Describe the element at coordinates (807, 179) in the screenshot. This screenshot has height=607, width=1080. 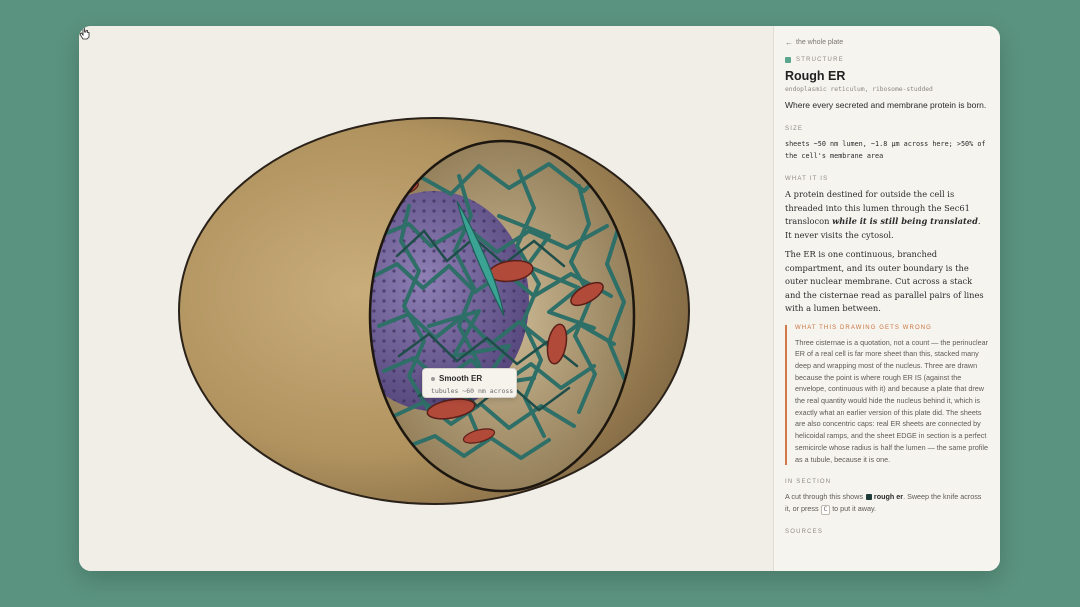
I see `what-it-is-label: WHAT IT IS` at that location.